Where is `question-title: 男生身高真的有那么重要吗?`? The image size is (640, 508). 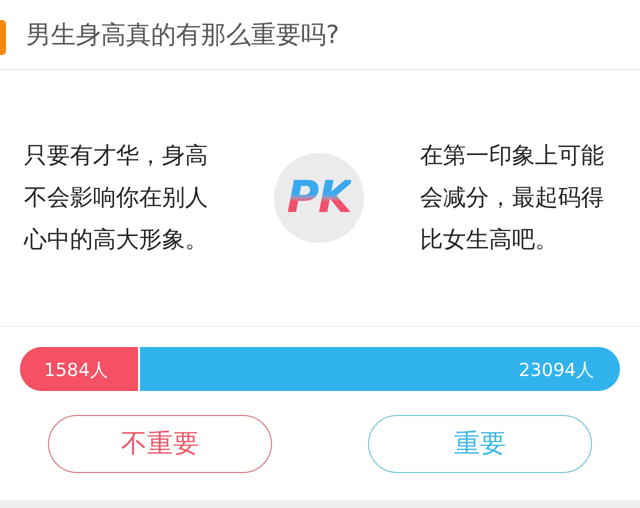
question-title: 男生身高真的有那么重要吗? is located at coordinates (183, 34).